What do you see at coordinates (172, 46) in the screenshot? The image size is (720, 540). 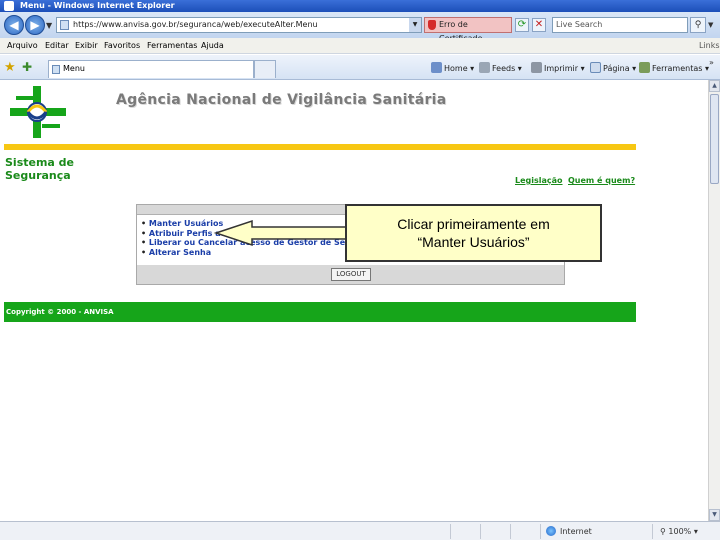 I see `menu-ferramentas: Ferramentas` at bounding box center [172, 46].